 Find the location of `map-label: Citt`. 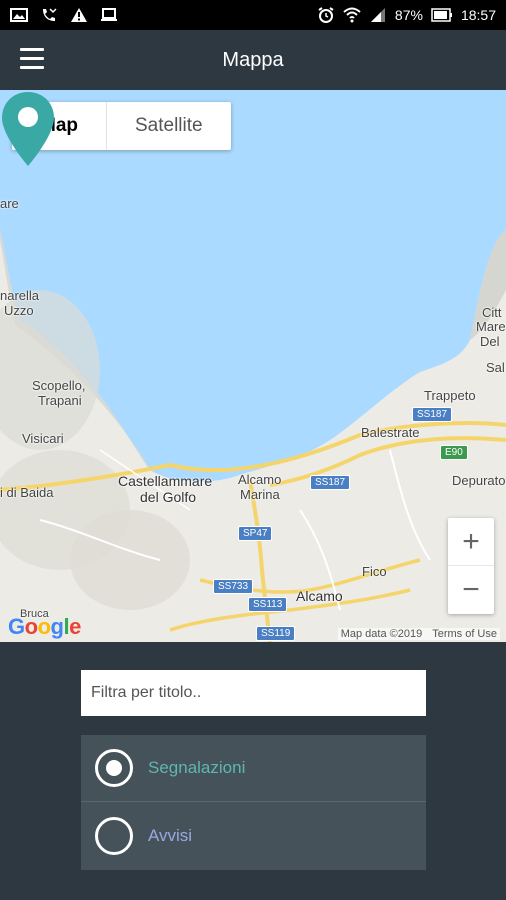

map-label: Citt is located at coordinates (492, 312).